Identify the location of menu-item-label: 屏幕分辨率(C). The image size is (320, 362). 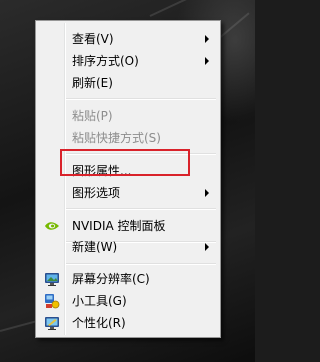
(111, 279).